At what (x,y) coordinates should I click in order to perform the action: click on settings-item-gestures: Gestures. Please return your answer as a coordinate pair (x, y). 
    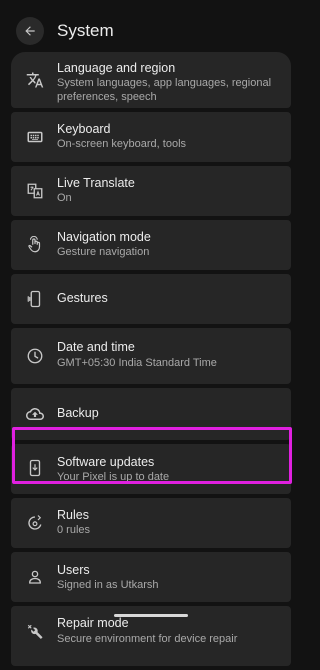
    Looking at the image, I should click on (151, 299).